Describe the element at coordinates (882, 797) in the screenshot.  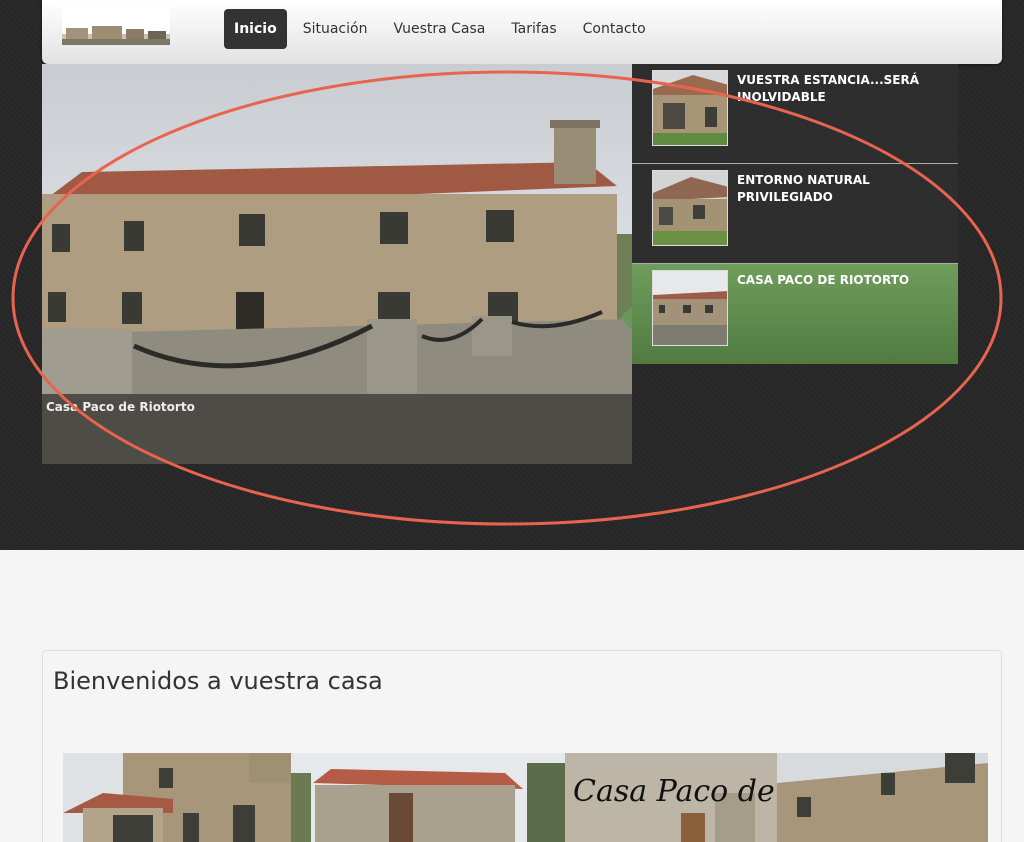
I see `strip-photo-facade` at that location.